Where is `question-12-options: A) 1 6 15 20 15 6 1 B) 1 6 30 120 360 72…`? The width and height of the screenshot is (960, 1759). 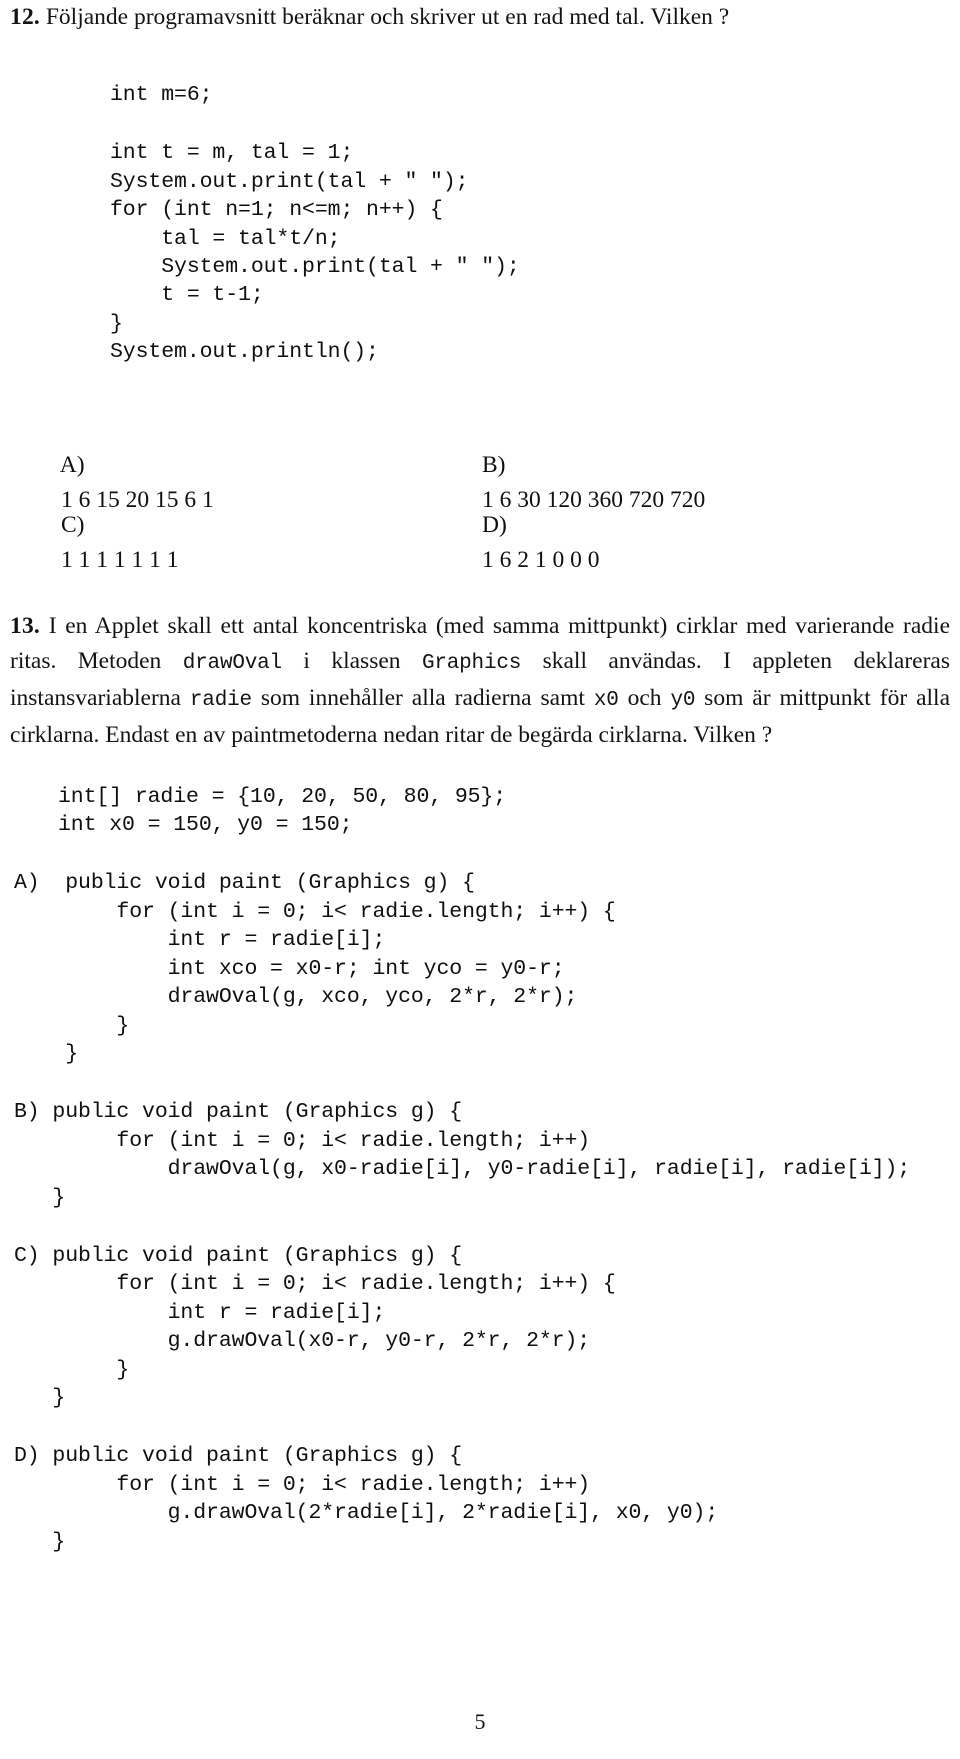 question-12-options: A) 1 6 15 20 15 6 1 B) 1 6 30 120 360 72… is located at coordinates (480, 493).